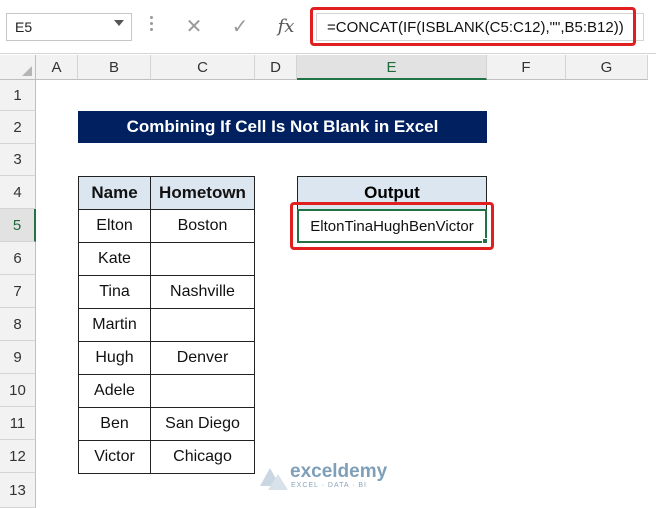  What do you see at coordinates (18, 390) in the screenshot?
I see `row-header-10: 10` at bounding box center [18, 390].